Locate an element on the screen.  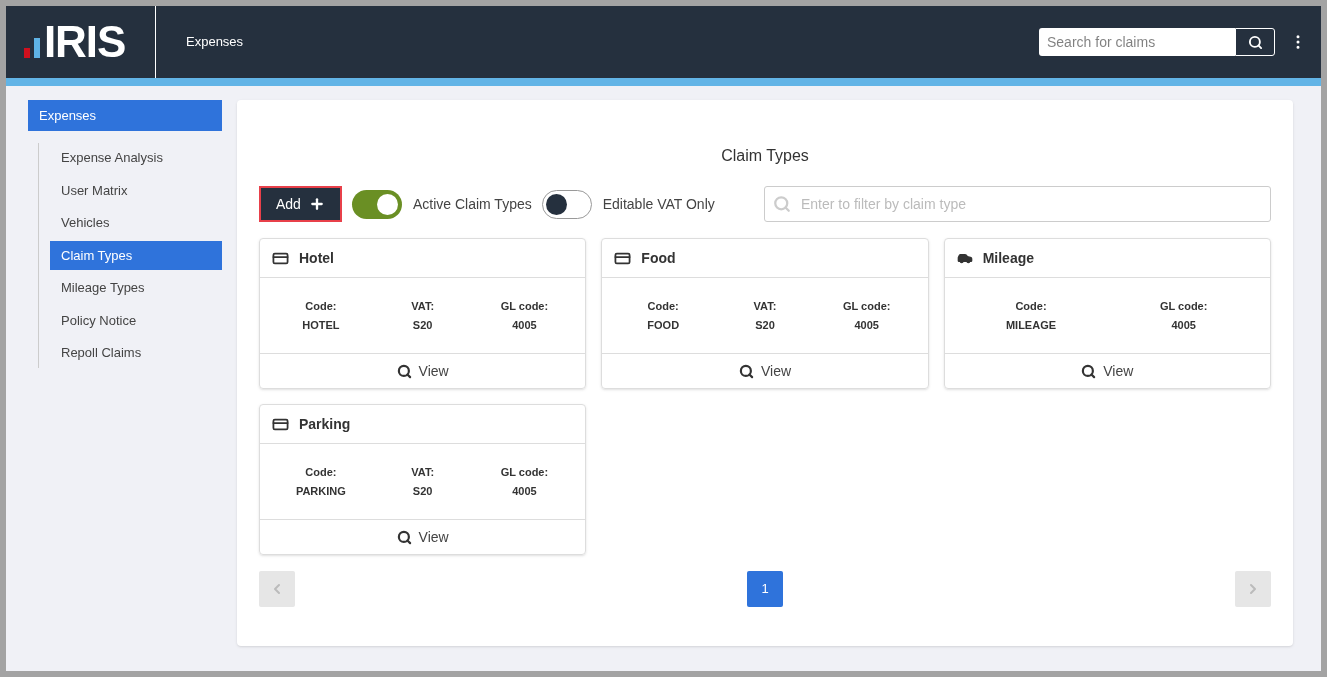
sidebar-item: Claim Types is located at coordinates (136, 255).